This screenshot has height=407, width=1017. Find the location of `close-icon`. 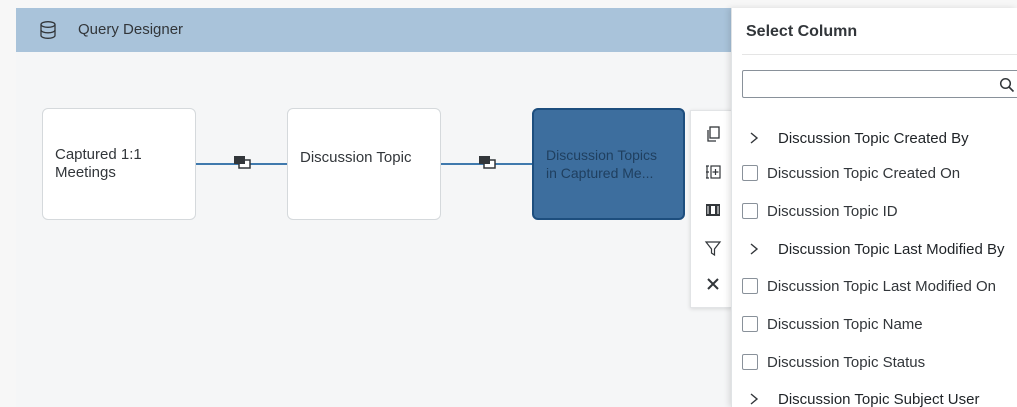

close-icon is located at coordinates (713, 284).